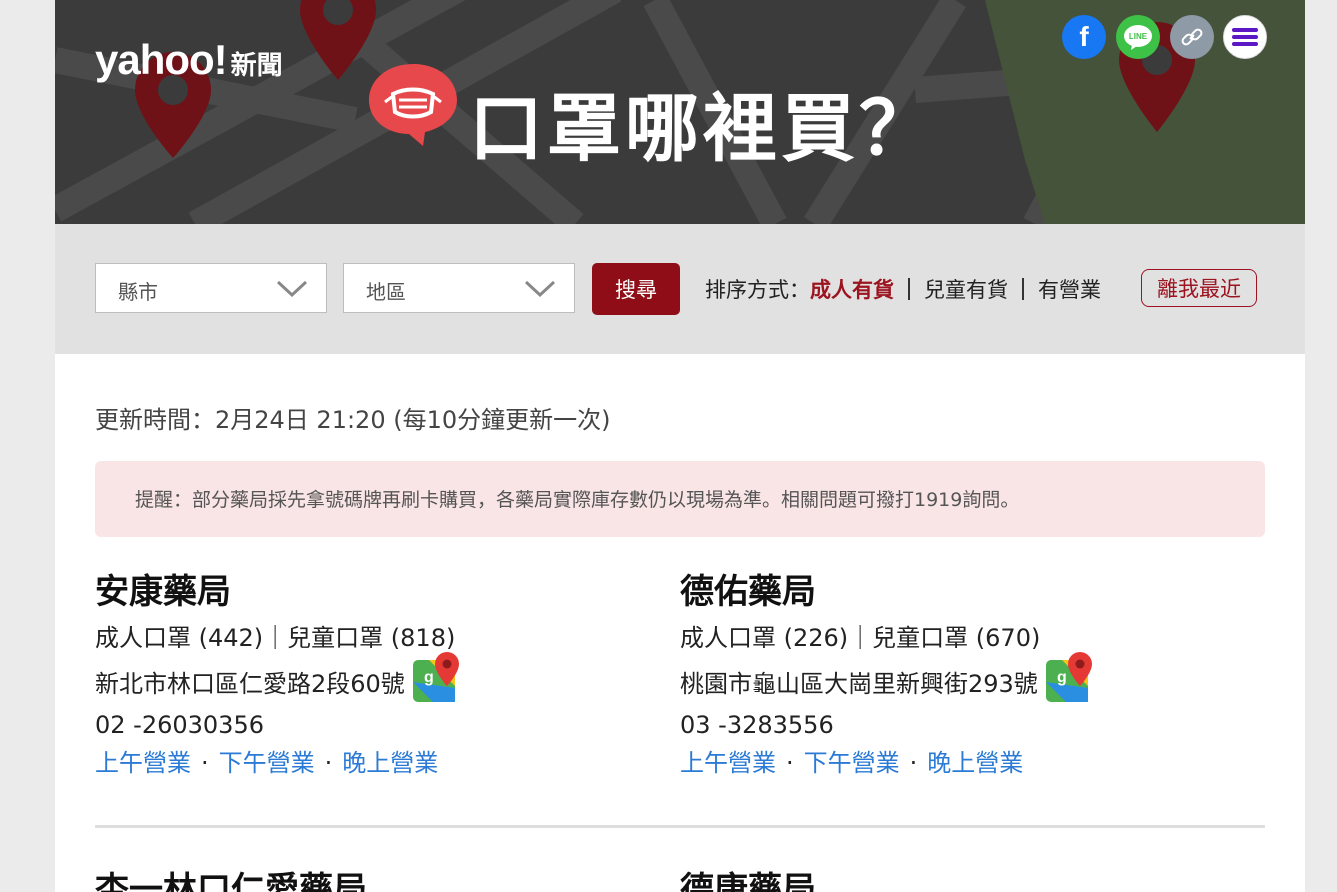 This screenshot has height=892, width=1337. I want to click on pharmacy-address-row: 新北市林口區仁愛路2段60號 g, so click(375, 678).